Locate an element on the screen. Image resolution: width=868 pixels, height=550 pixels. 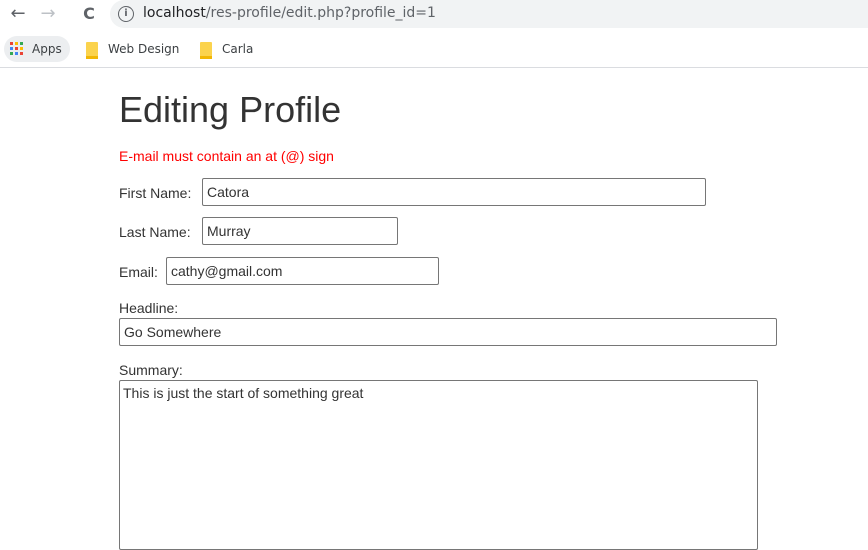
bookmark-label: Apps is located at coordinates (47, 49).